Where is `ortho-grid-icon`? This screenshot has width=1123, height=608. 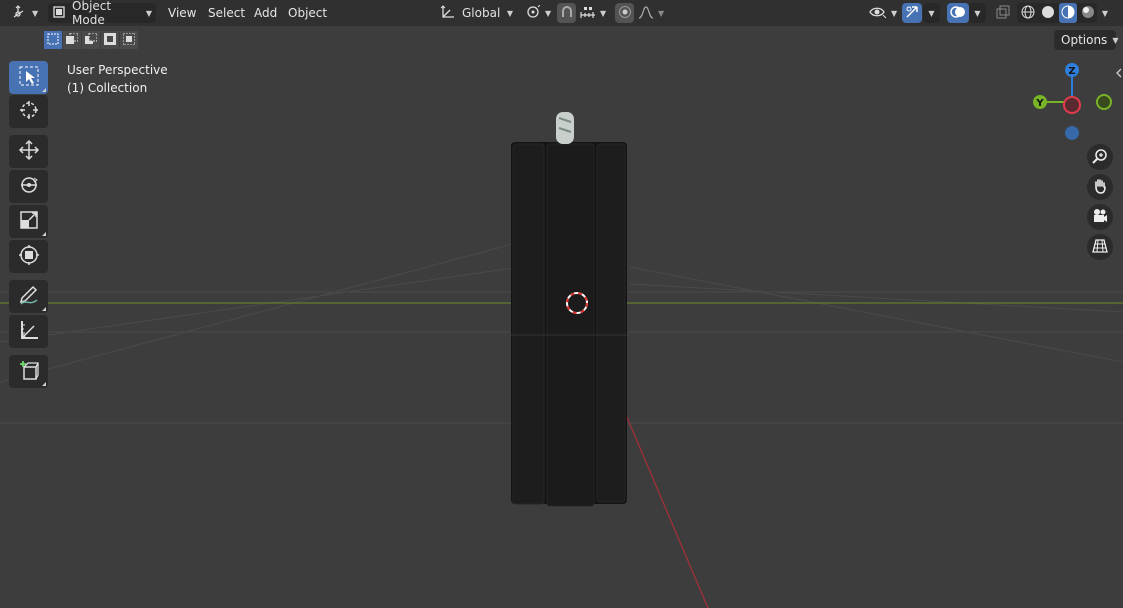
ortho-grid-icon is located at coordinates (1100, 247).